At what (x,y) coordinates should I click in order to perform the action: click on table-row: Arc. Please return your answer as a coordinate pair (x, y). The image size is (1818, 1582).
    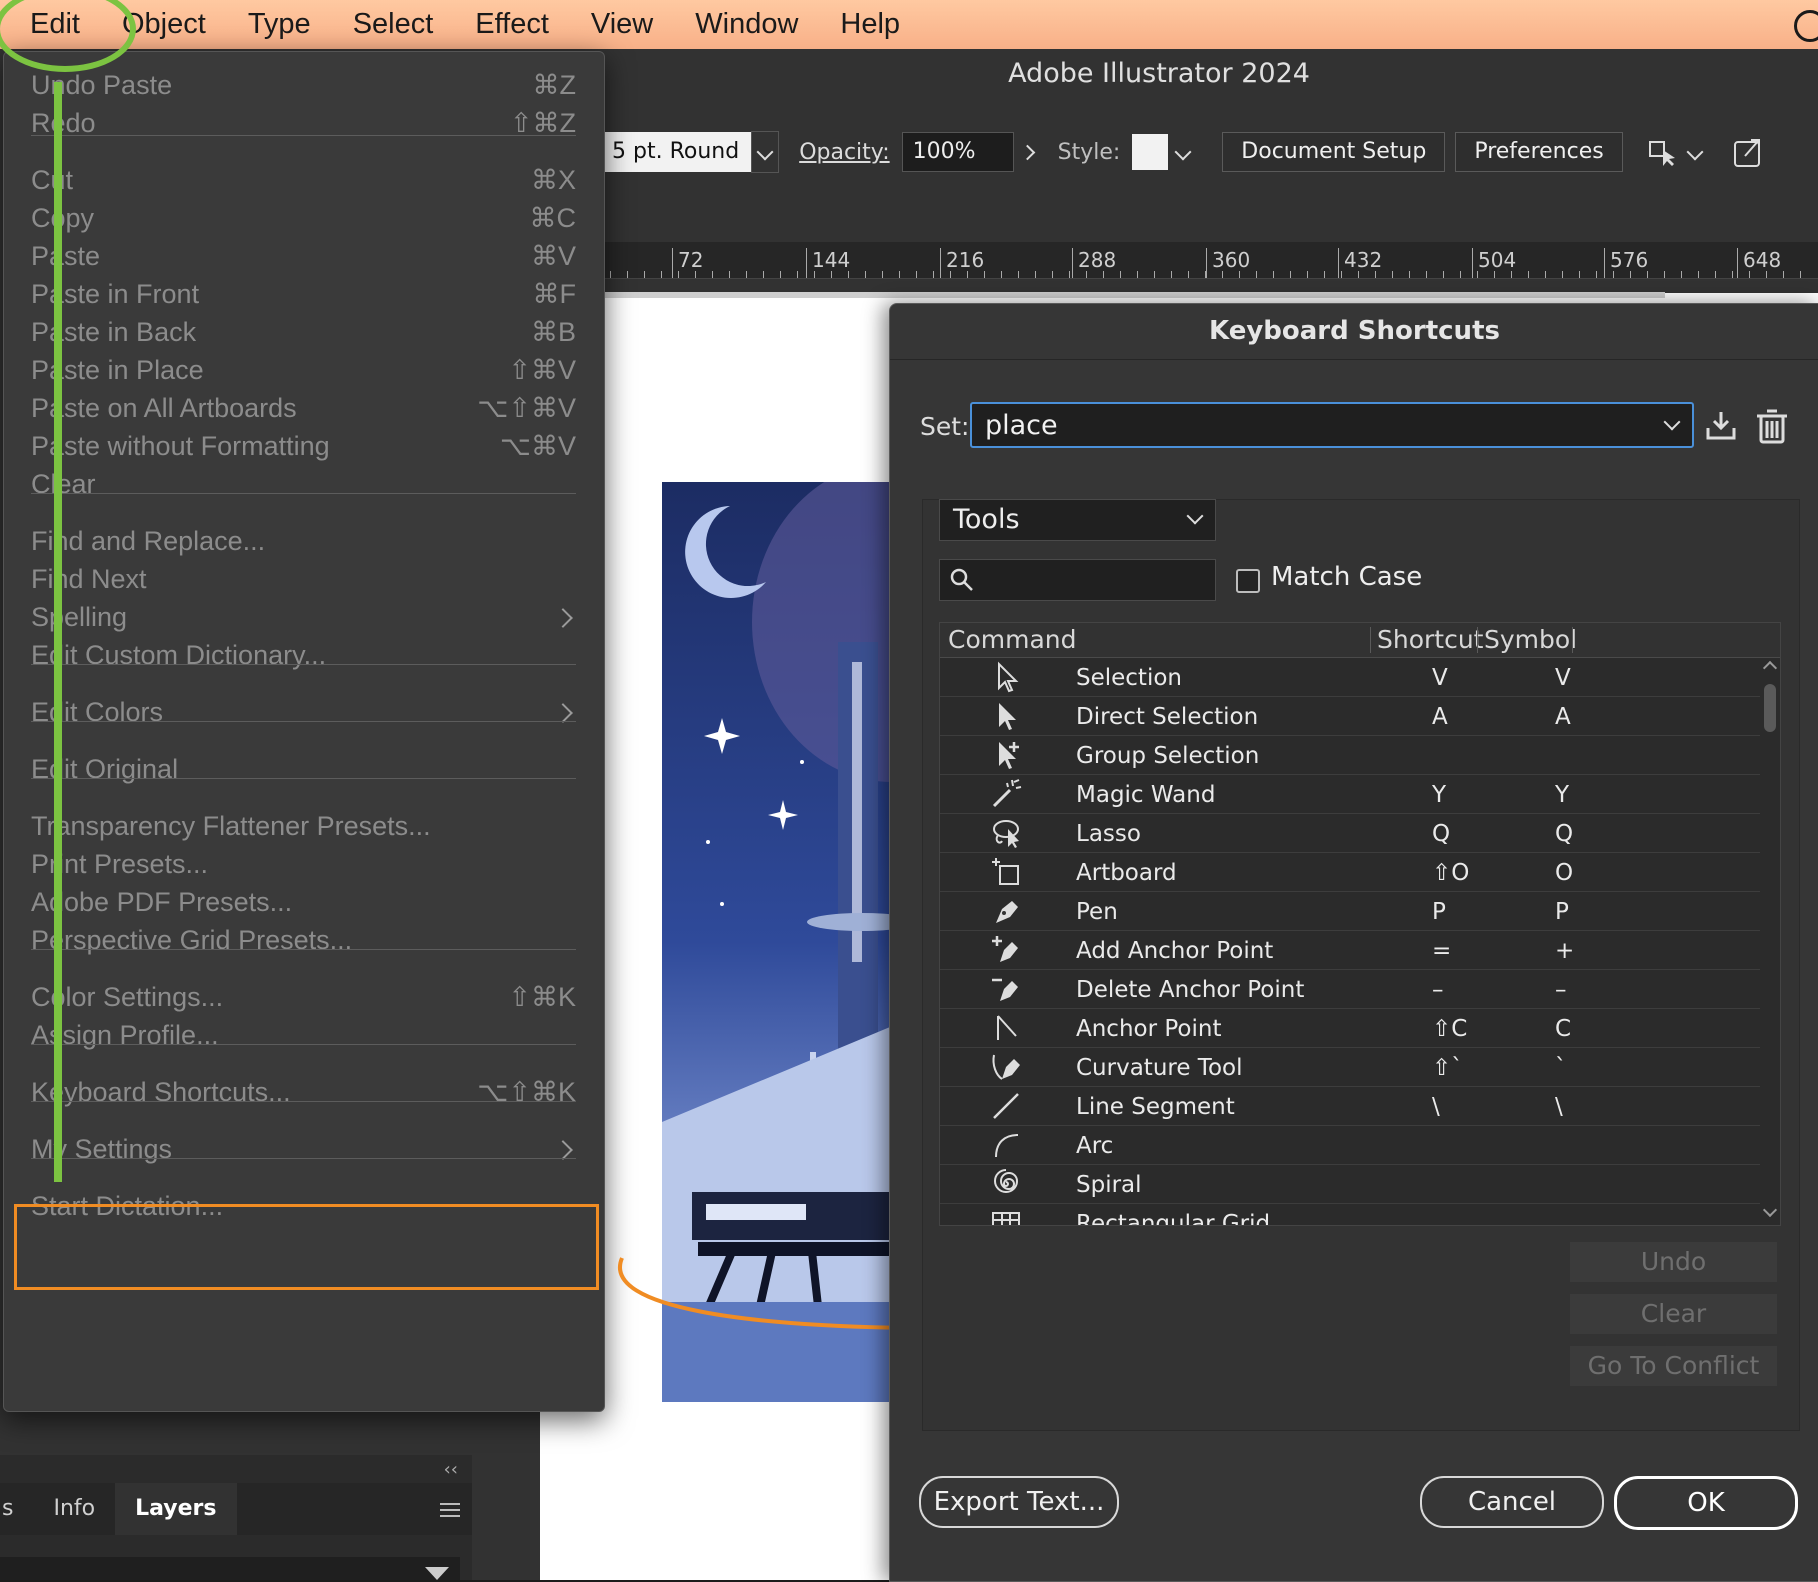
    Looking at the image, I should click on (1350, 1145).